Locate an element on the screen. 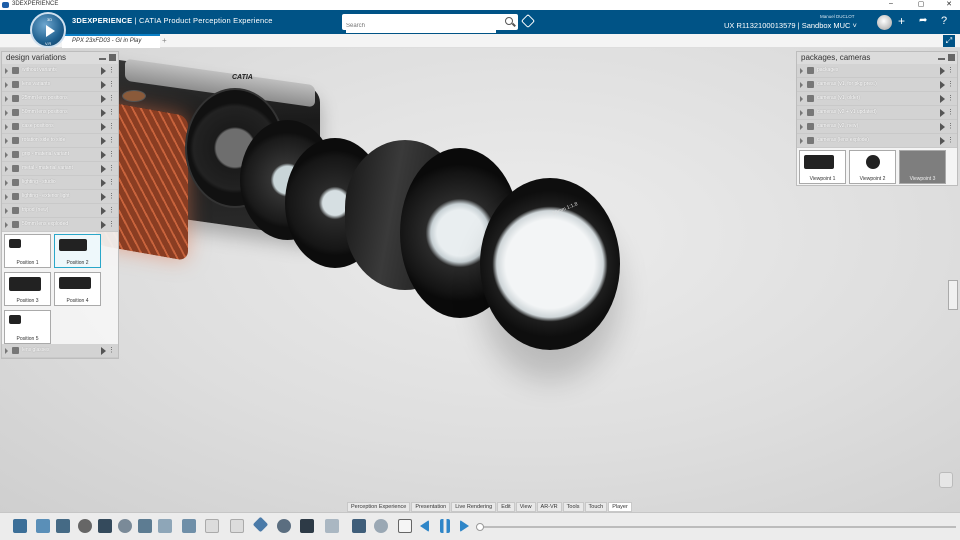 This screenshot has height=540, width=960. command-tab: Edit is located at coordinates (506, 507).